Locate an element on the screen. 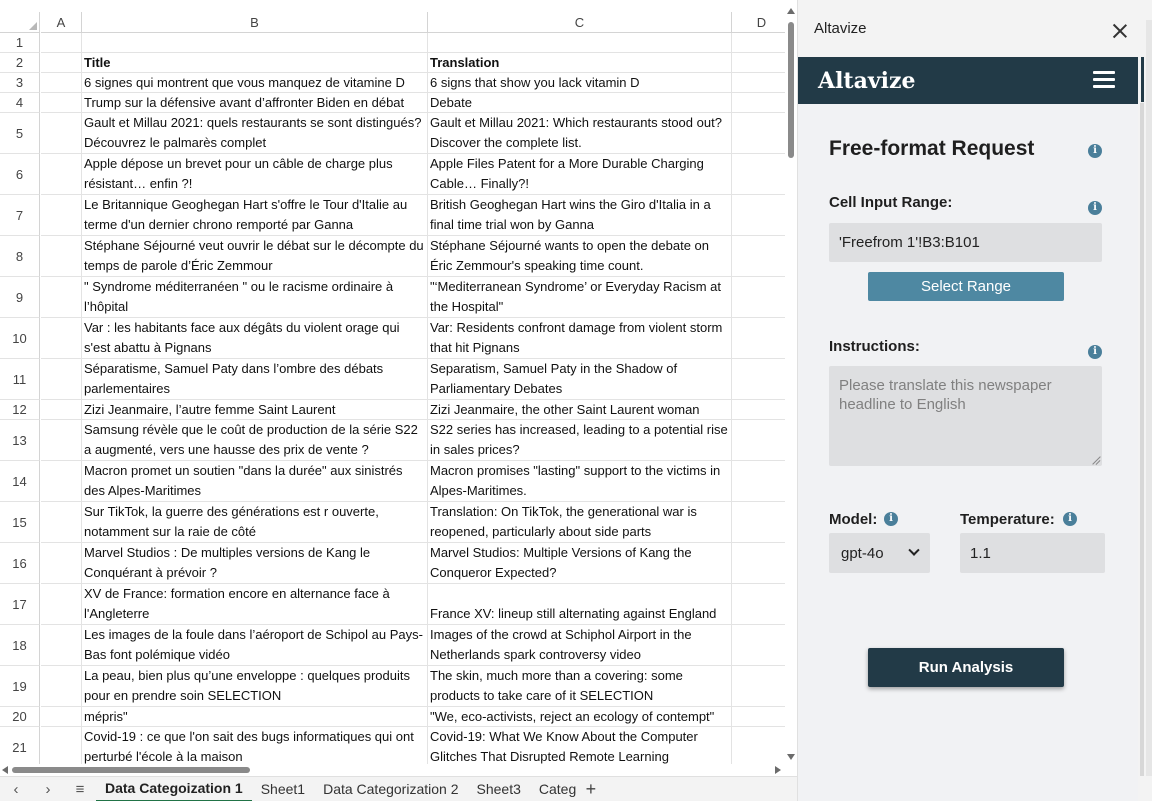  row-header: 5 is located at coordinates (20, 133).